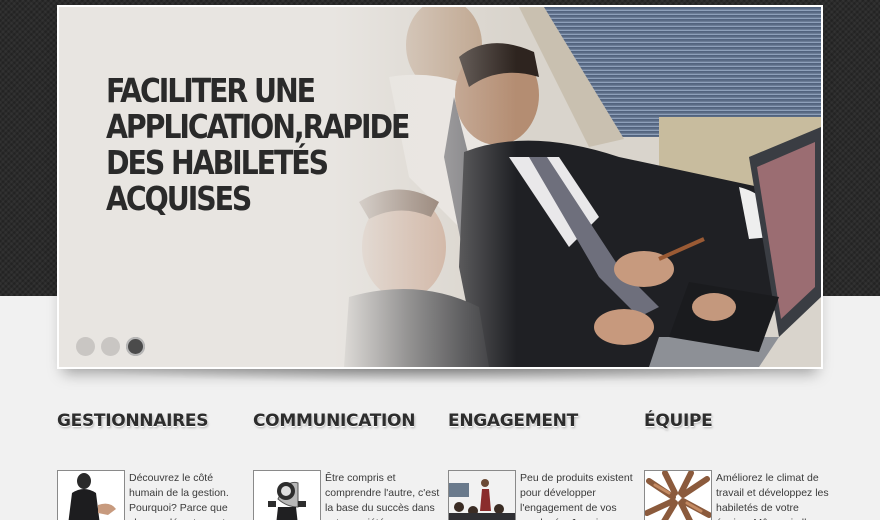 This screenshot has width=880, height=520. Describe the element at coordinates (258, 126) in the screenshot. I see `hero-headline-line: application,rapide` at that location.